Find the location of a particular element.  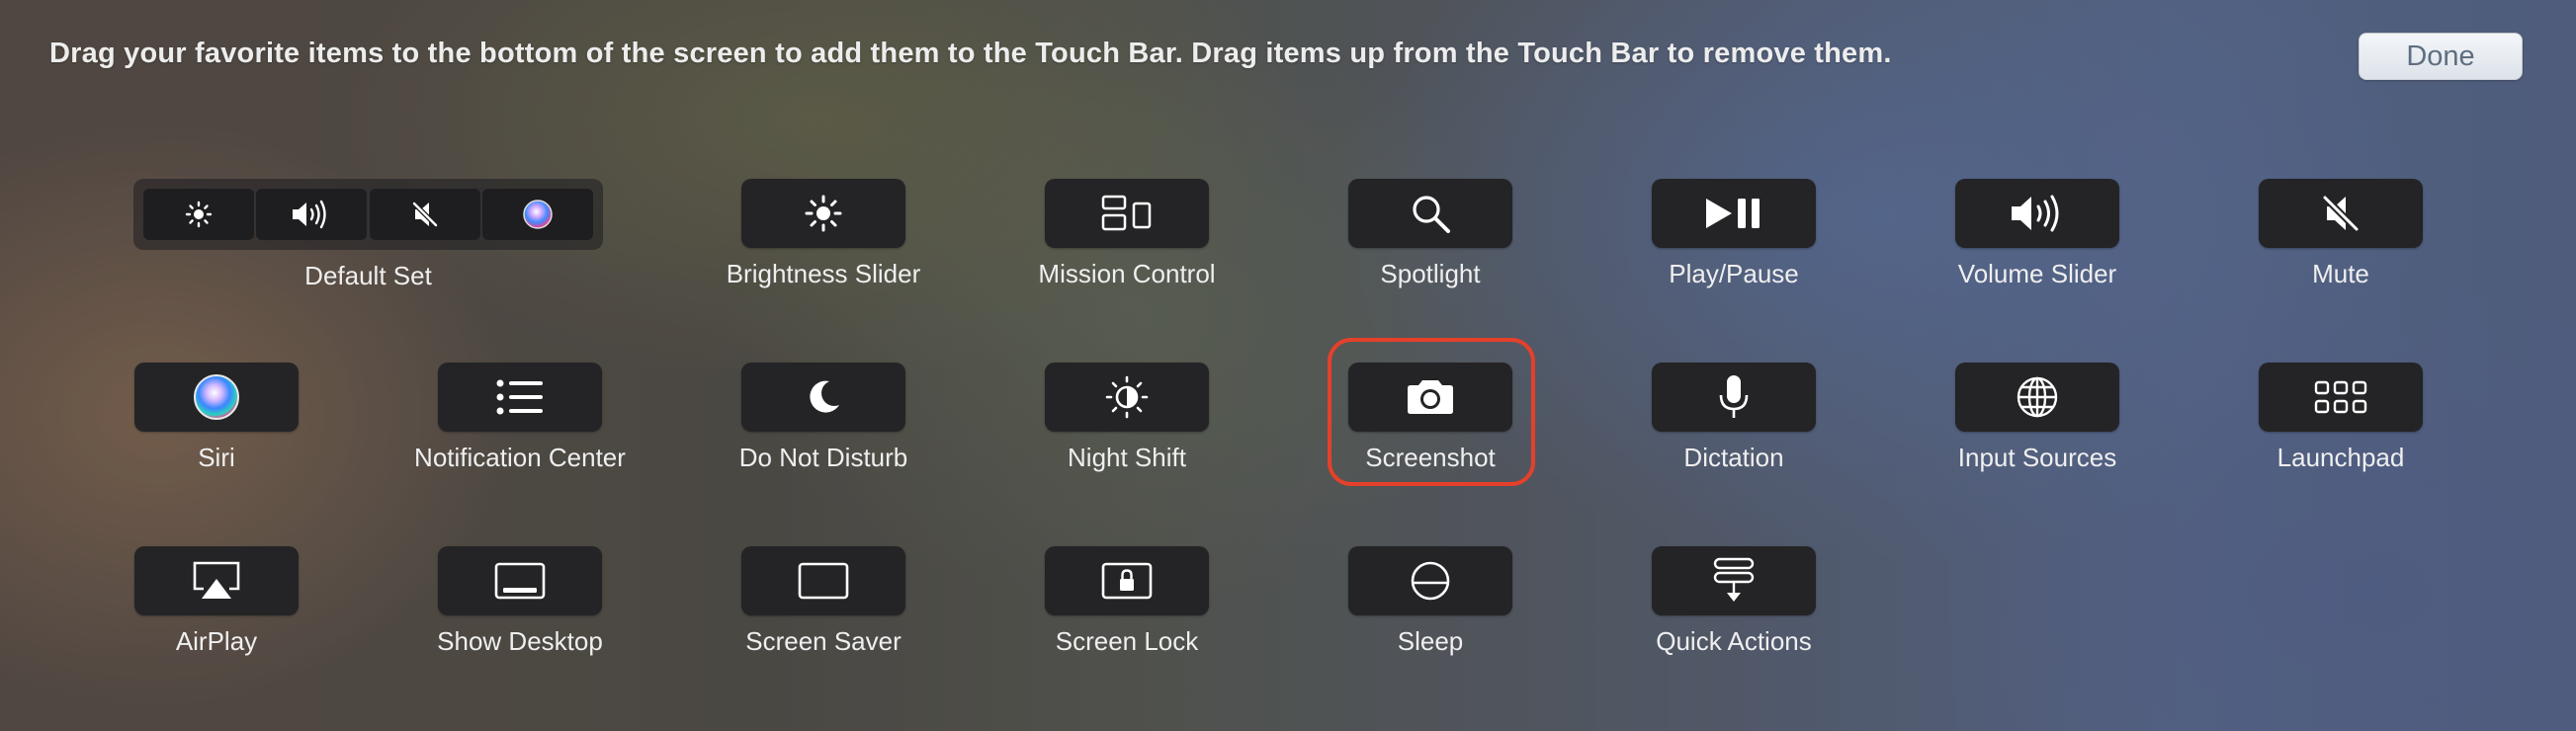

desktop-icon is located at coordinates (520, 581).